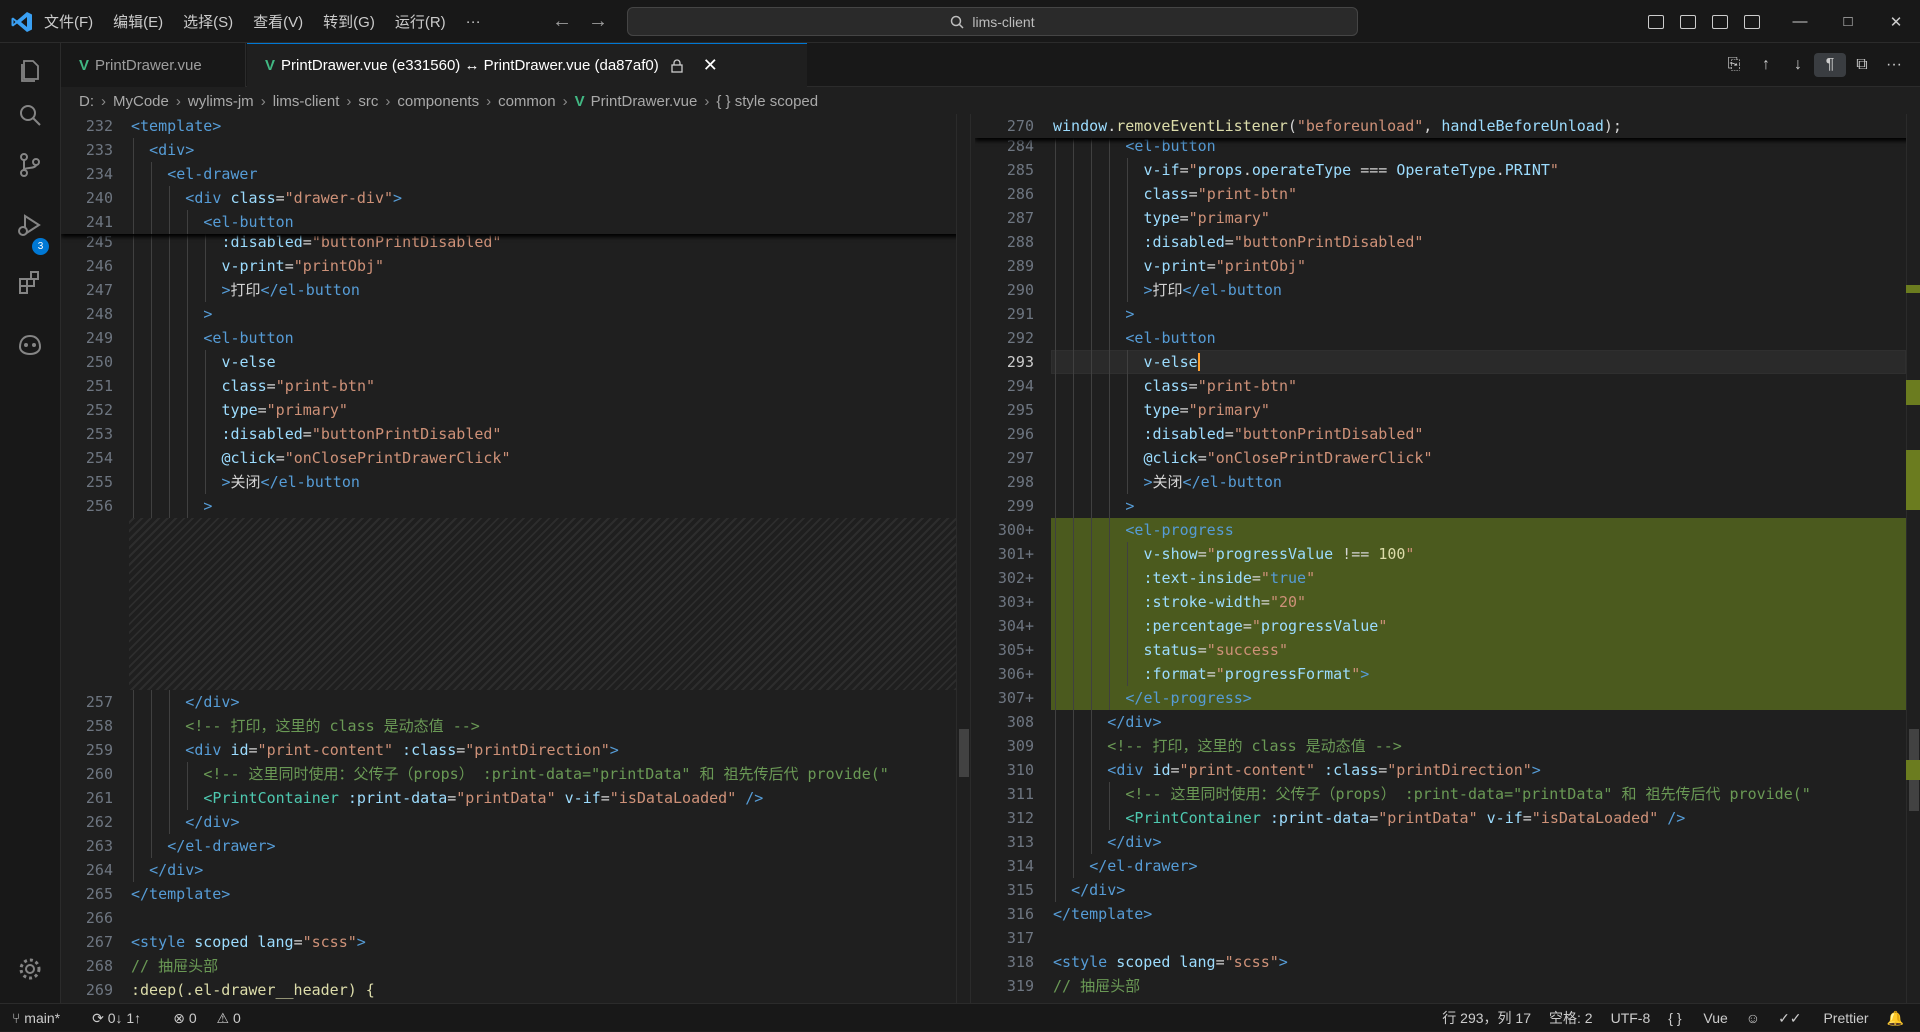 The image size is (1920, 1032). I want to click on breadcrumb-item: PrintDrawer.vue, so click(644, 101).